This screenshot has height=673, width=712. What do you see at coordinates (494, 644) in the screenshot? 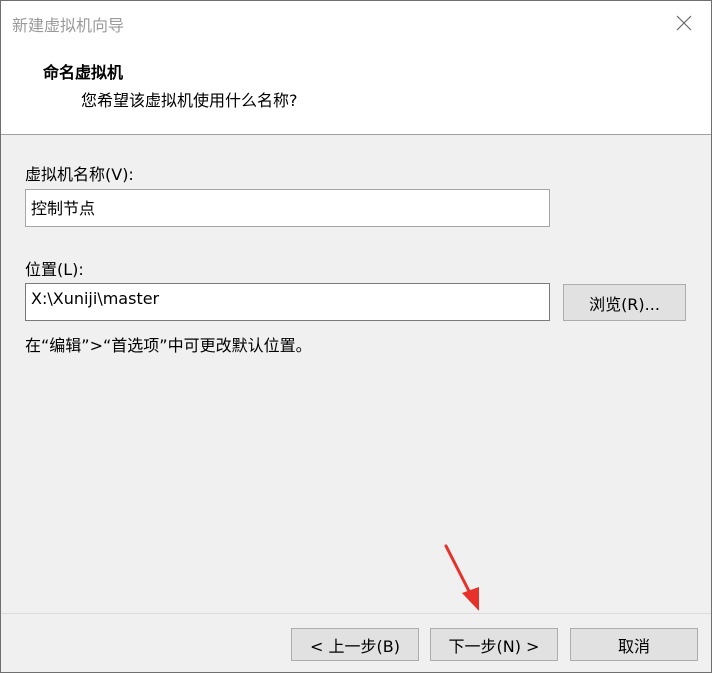
I see `next-button: 下一步(N) >` at bounding box center [494, 644].